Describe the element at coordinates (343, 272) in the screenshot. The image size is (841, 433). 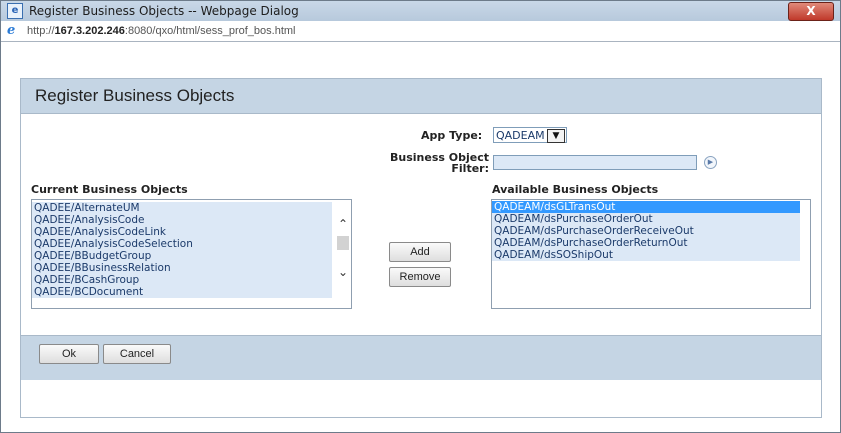
I see `chevron-down-icon: ⌄` at that location.